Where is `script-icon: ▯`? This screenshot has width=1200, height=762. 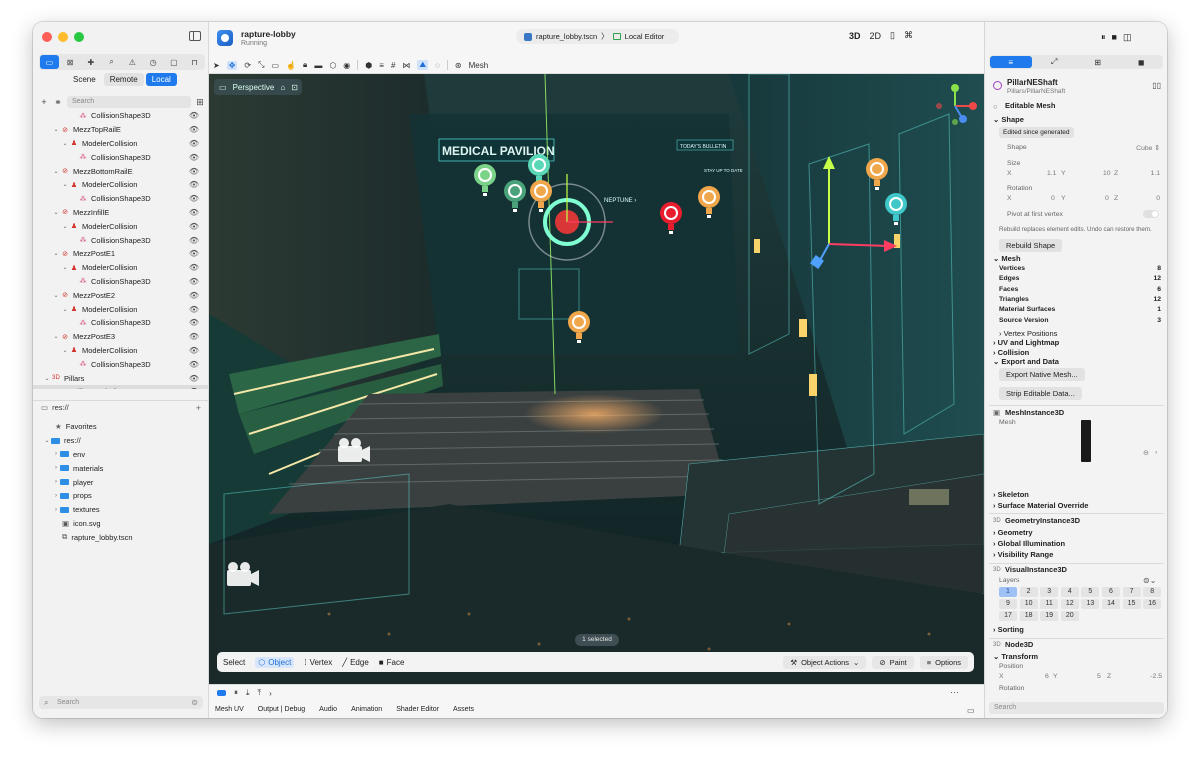
script-icon: ▯ is located at coordinates (892, 35).